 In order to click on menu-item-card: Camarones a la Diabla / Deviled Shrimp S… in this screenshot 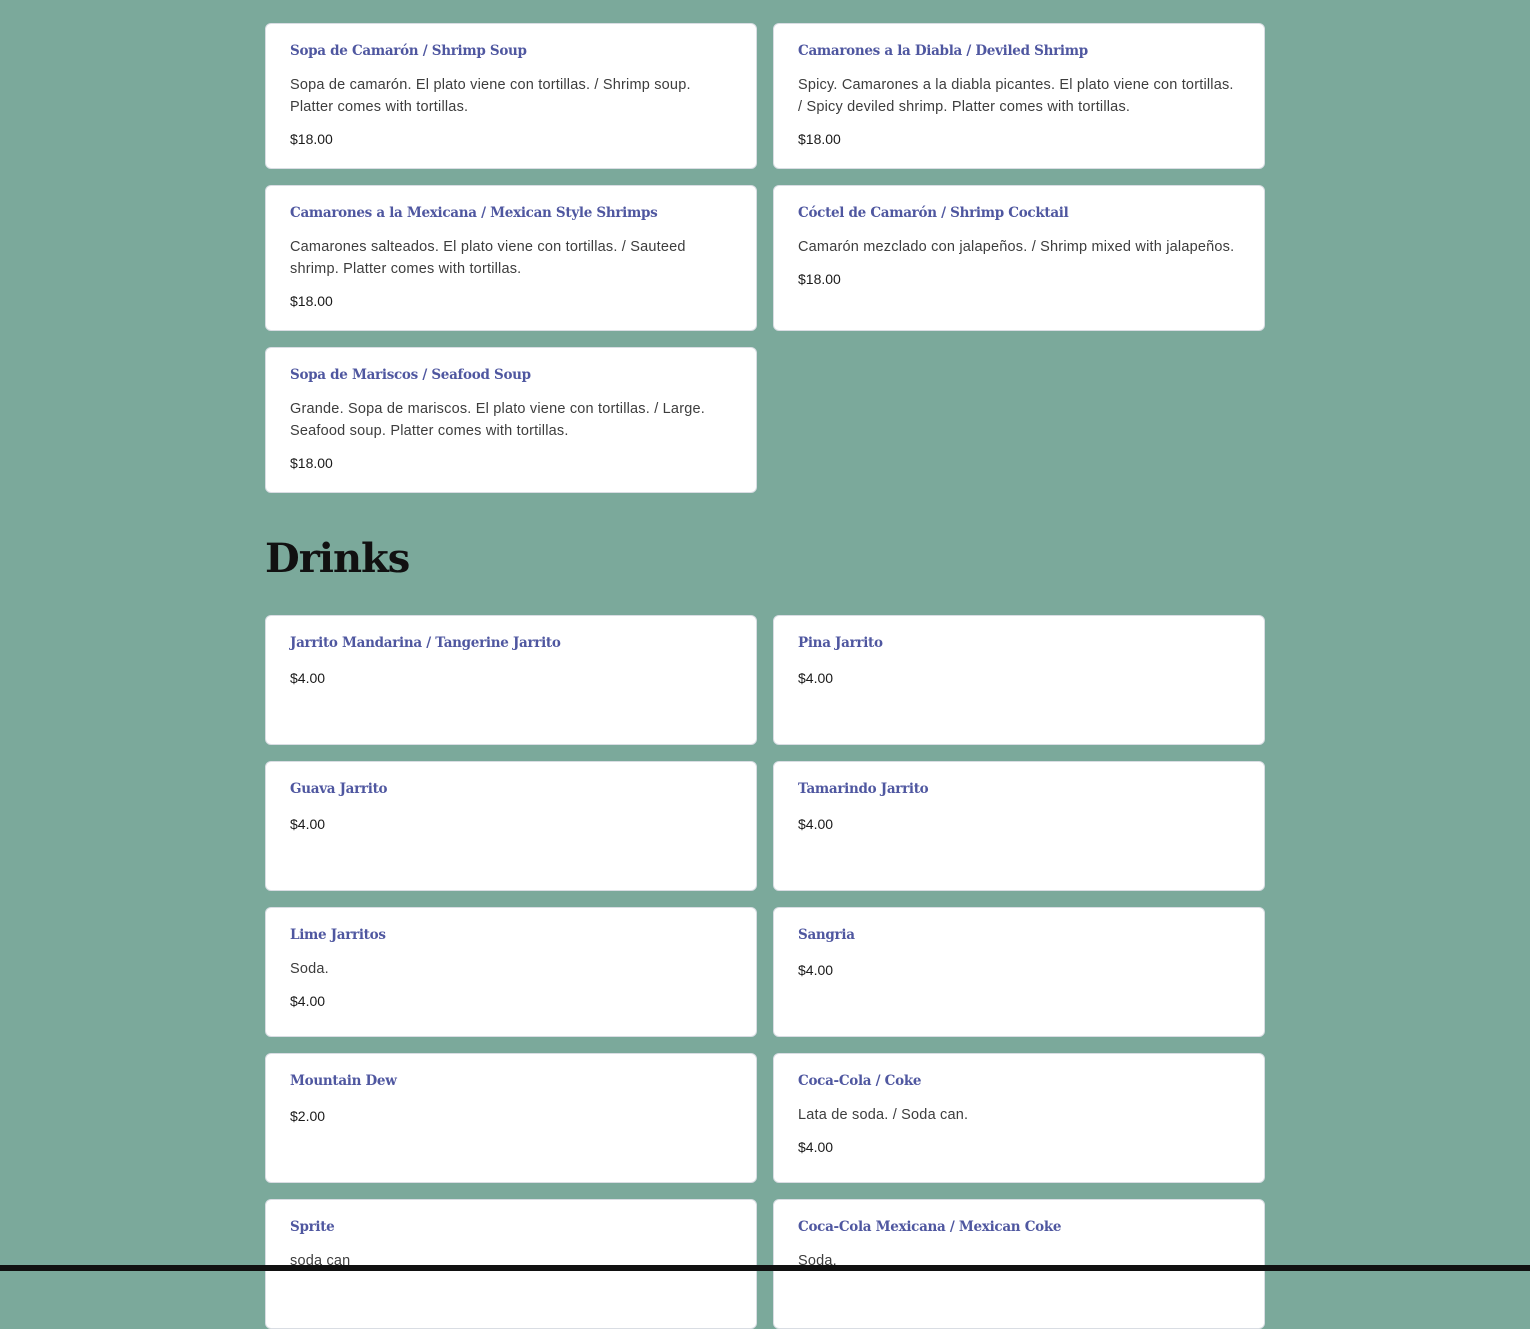, I will do `click(1019, 96)`.